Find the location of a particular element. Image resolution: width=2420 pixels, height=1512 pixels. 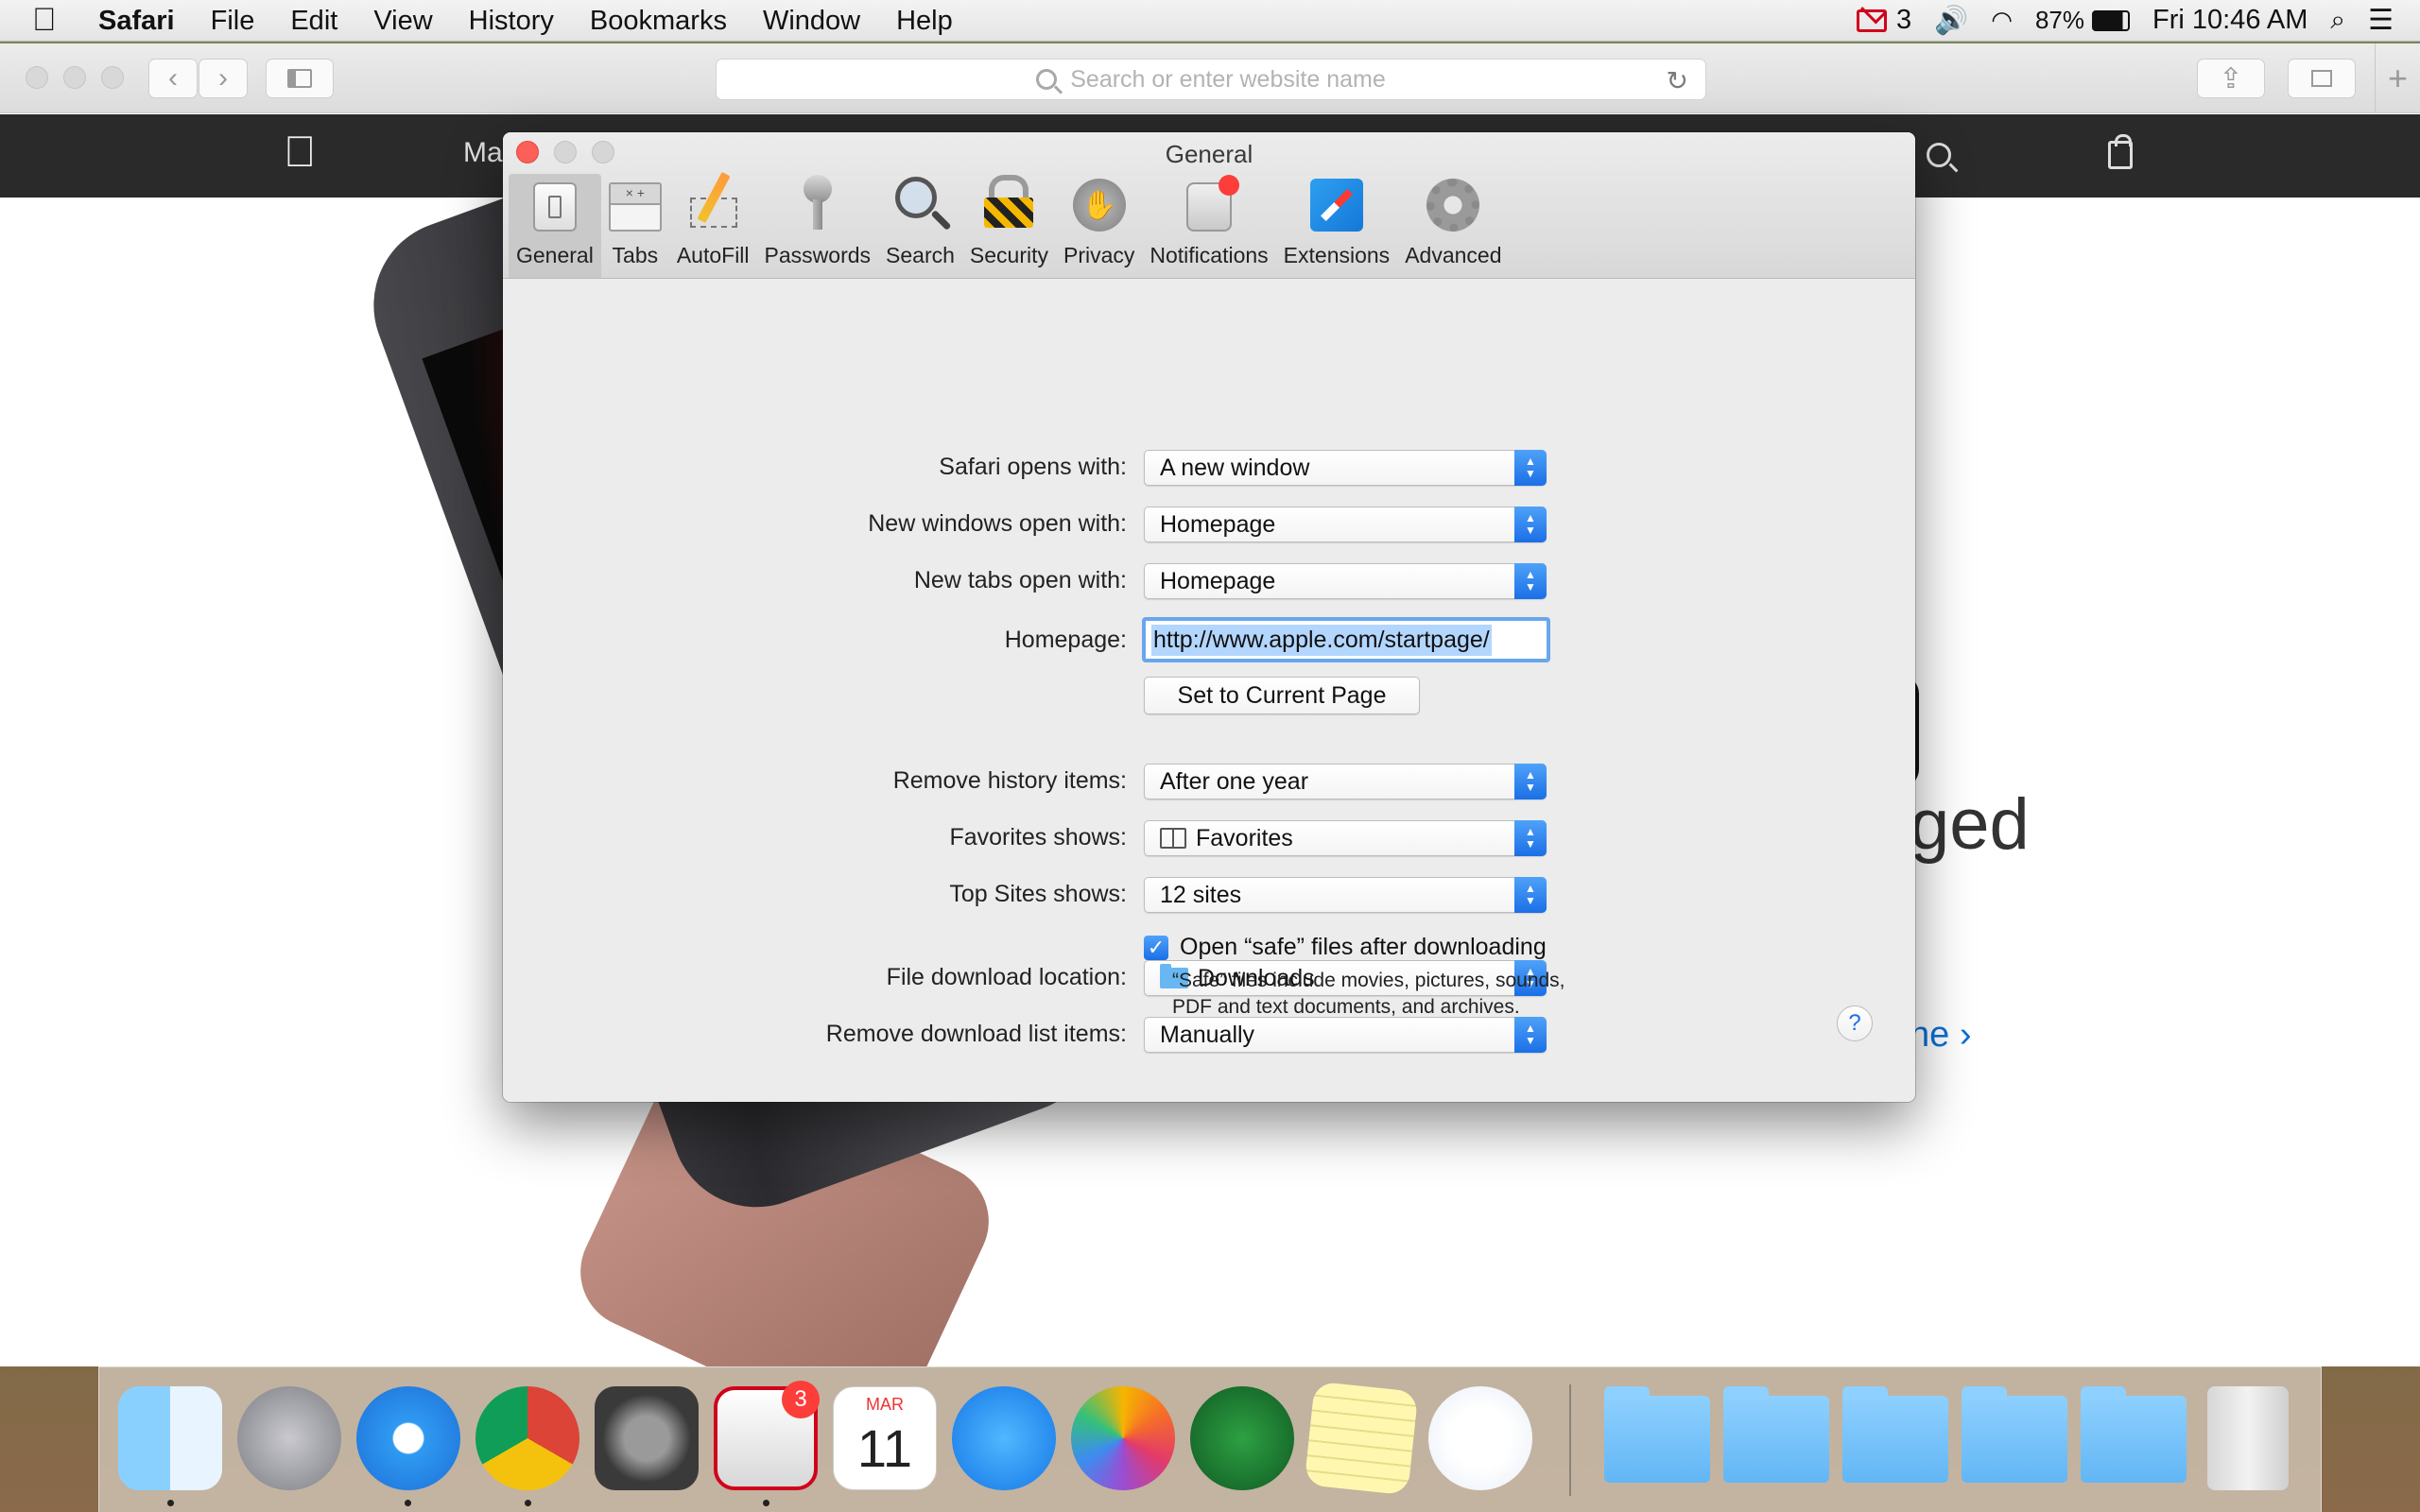

top-sites-label: Top Sites shows: is located at coordinates (1038, 894).